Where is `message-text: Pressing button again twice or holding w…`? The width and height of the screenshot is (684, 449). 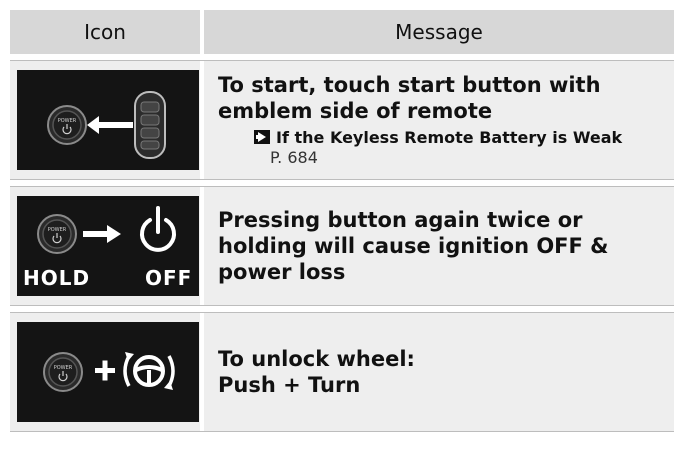
message-text: Pressing button again twice or holding w… is located at coordinates (413, 246).